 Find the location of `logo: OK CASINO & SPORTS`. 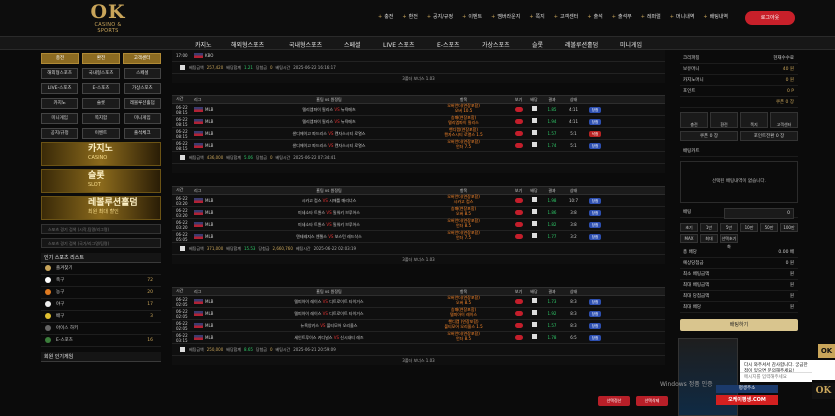

logo: OK CASINO & SPORTS is located at coordinates (108, 19).